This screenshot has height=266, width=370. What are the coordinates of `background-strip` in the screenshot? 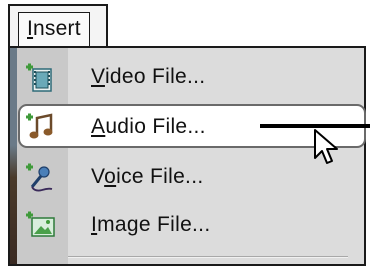 It's located at (13, 156).